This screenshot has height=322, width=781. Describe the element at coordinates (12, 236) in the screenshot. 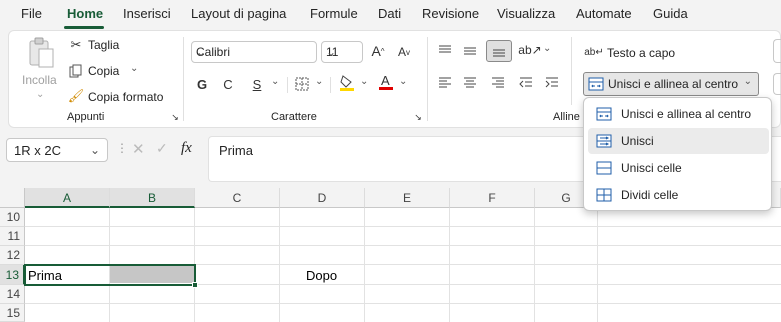

I see `row-header-11: 11` at that location.